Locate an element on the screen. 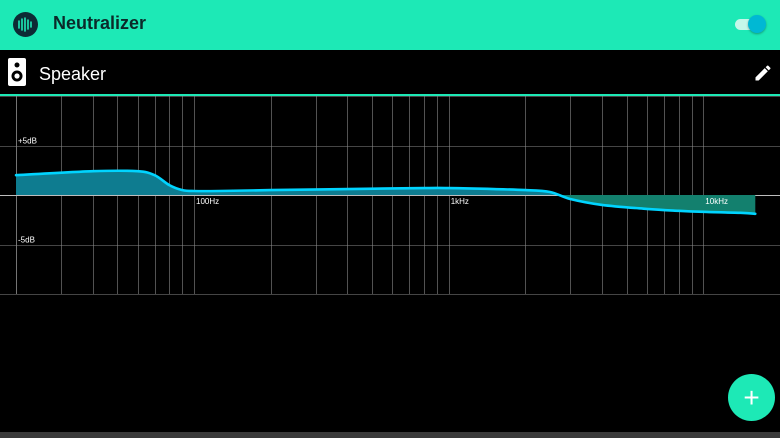 This screenshot has width=780, height=438. toggle-knob is located at coordinates (757, 24).